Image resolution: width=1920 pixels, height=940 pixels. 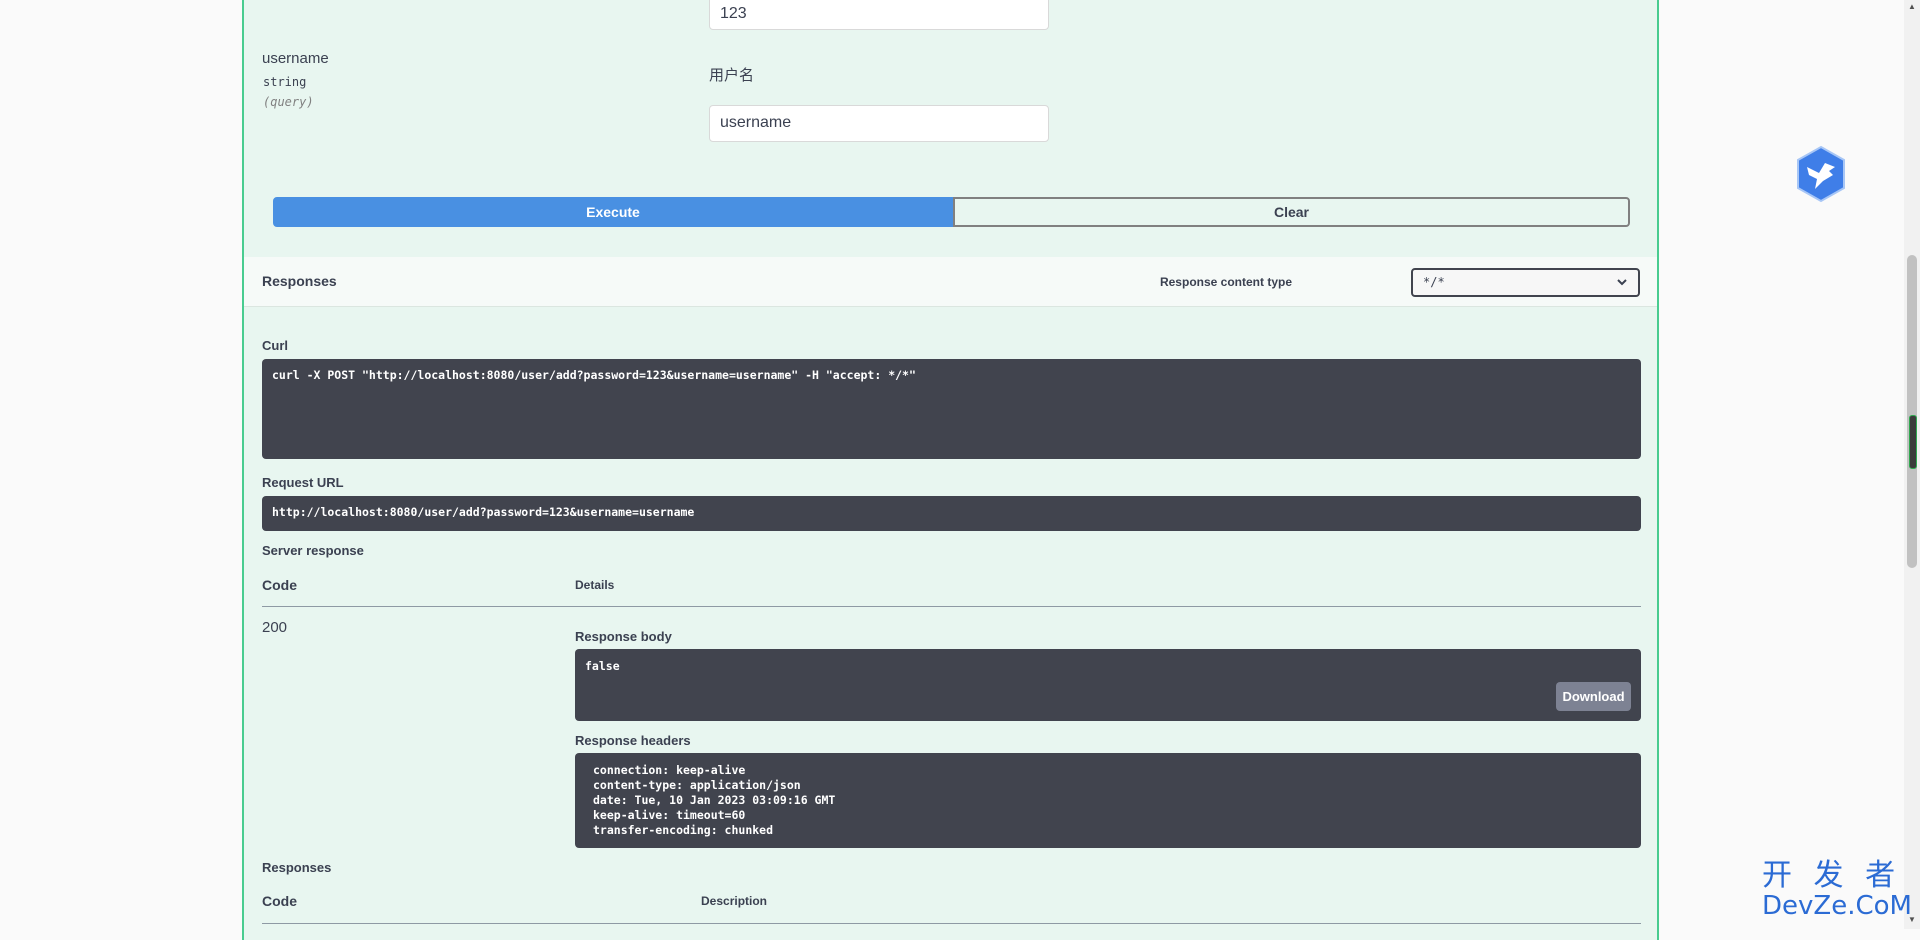 What do you see at coordinates (1622, 287) in the screenshot?
I see `chevron-down-icon` at bounding box center [1622, 287].